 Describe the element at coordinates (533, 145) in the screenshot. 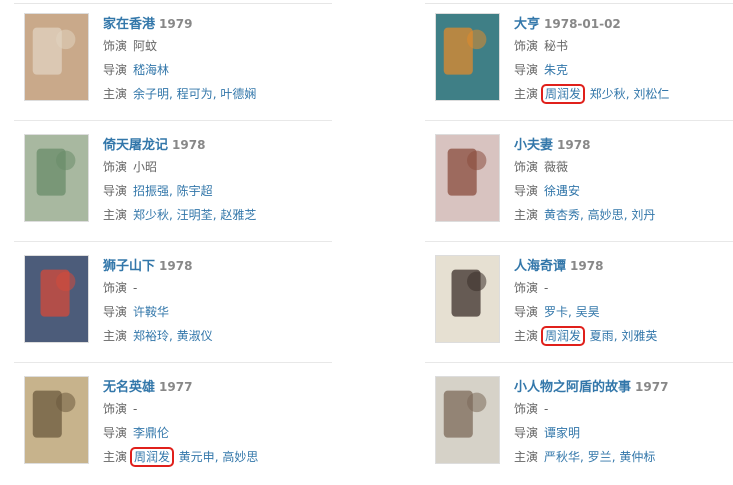

I see `film-title-link: 小夫妻` at that location.